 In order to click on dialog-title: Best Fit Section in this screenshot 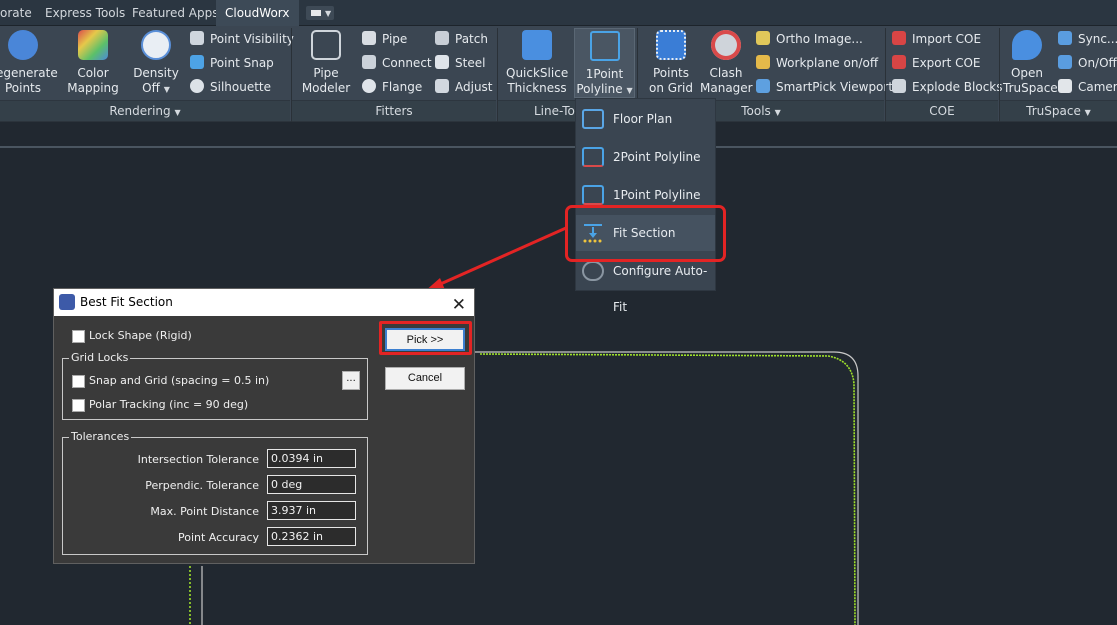, I will do `click(126, 302)`.